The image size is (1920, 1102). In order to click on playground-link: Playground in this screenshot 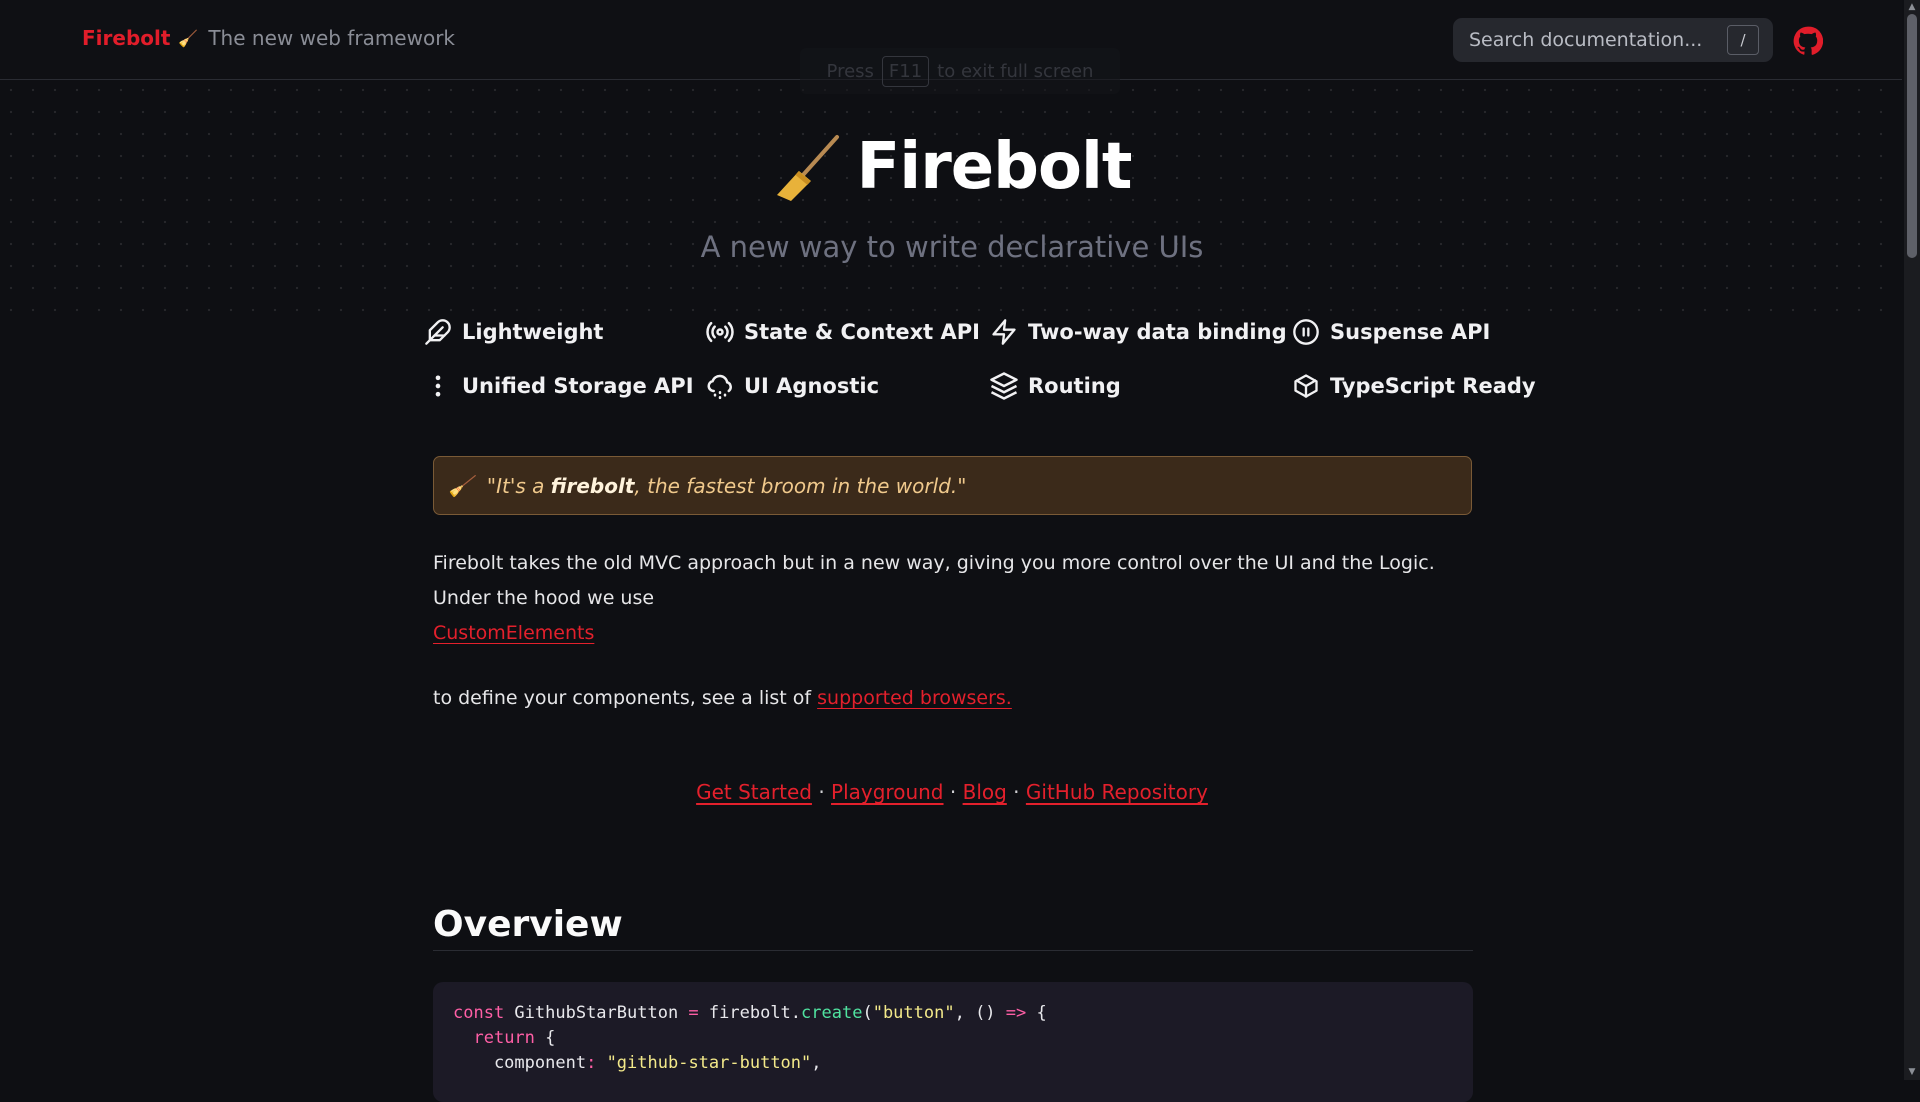, I will do `click(887, 792)`.